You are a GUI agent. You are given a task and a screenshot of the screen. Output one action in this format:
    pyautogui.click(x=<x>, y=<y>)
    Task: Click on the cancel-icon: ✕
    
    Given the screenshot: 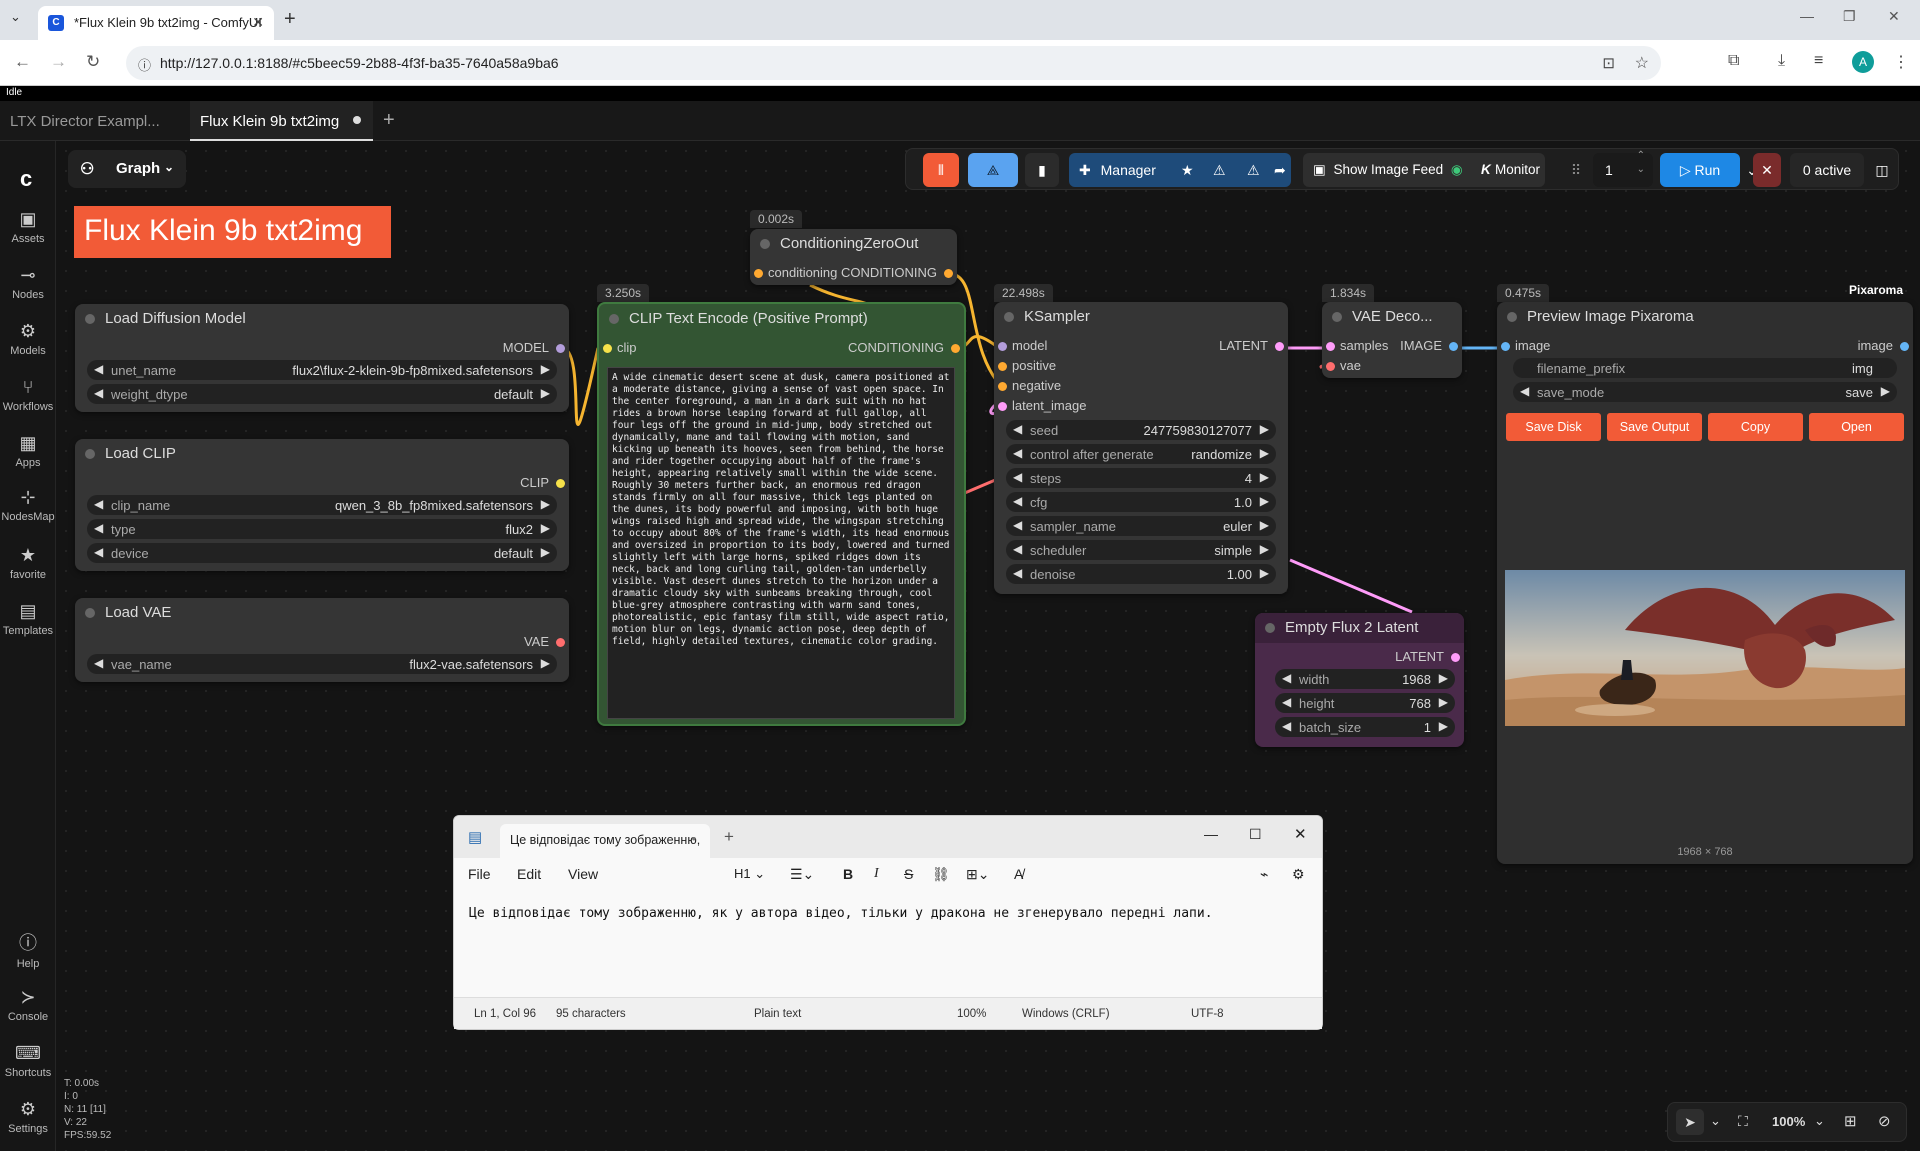 What is the action you would take?
    pyautogui.click(x=1767, y=170)
    